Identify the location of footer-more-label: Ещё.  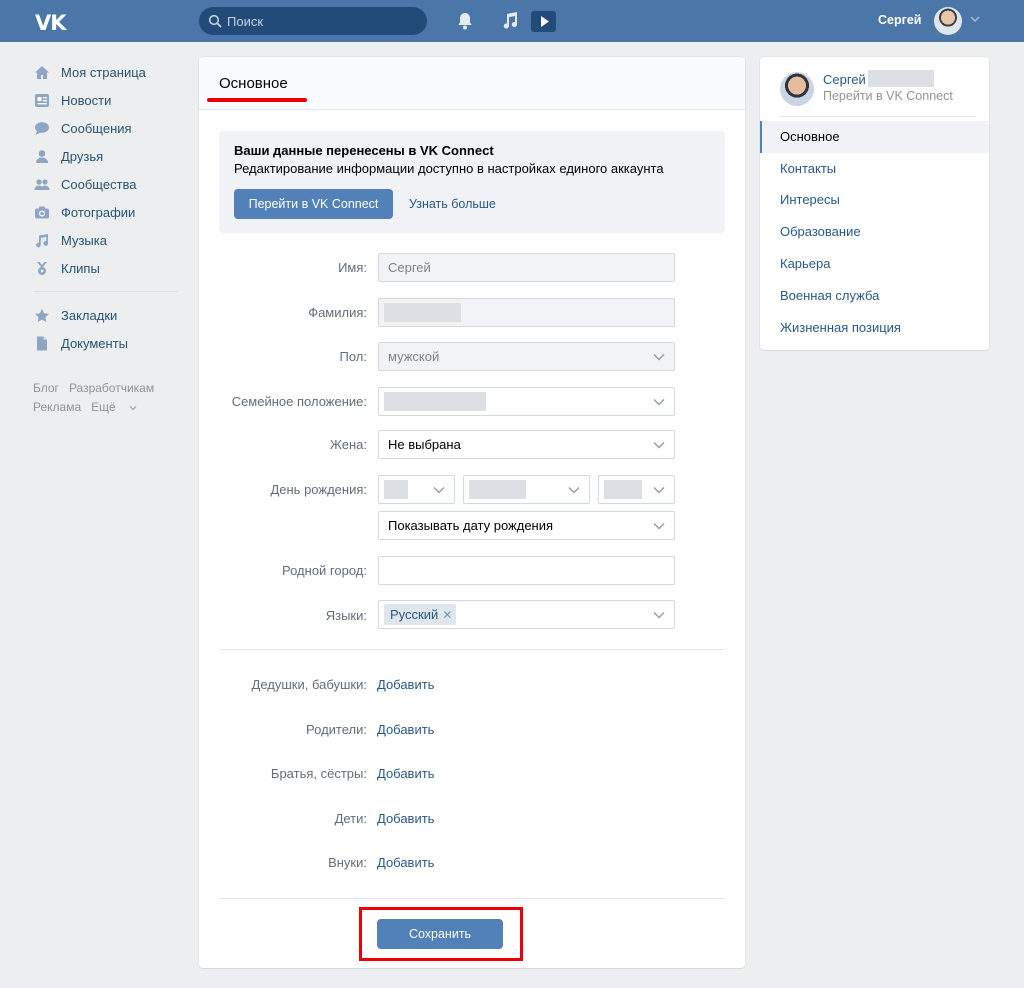
(103, 407).